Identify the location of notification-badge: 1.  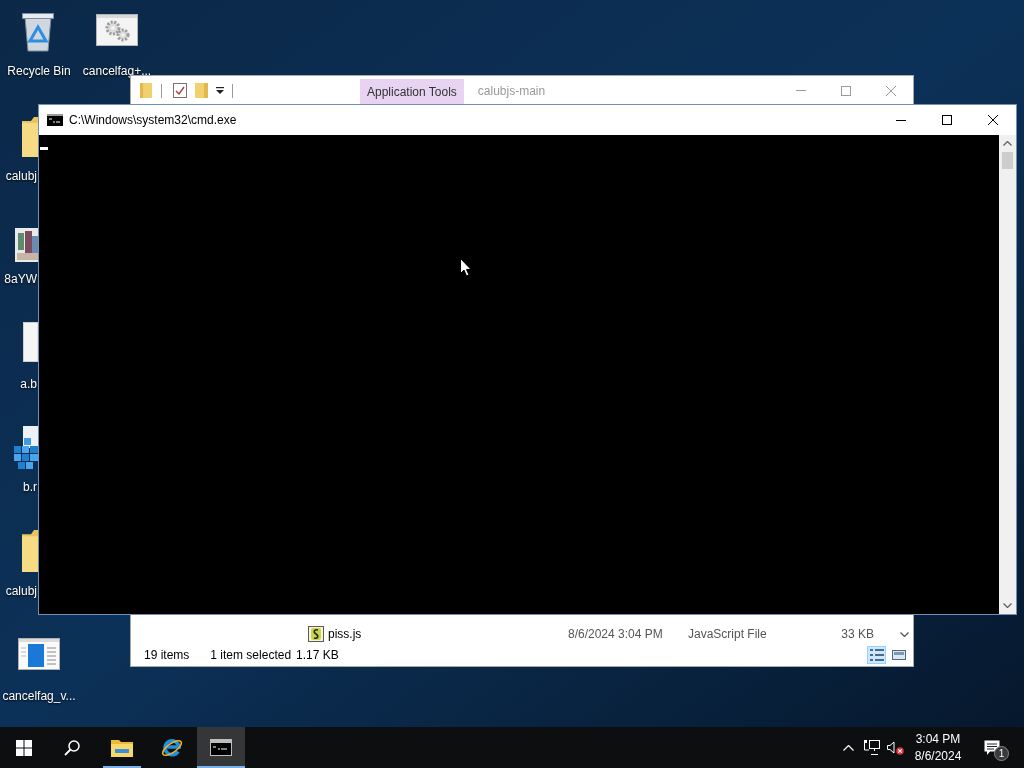
(1001, 753).